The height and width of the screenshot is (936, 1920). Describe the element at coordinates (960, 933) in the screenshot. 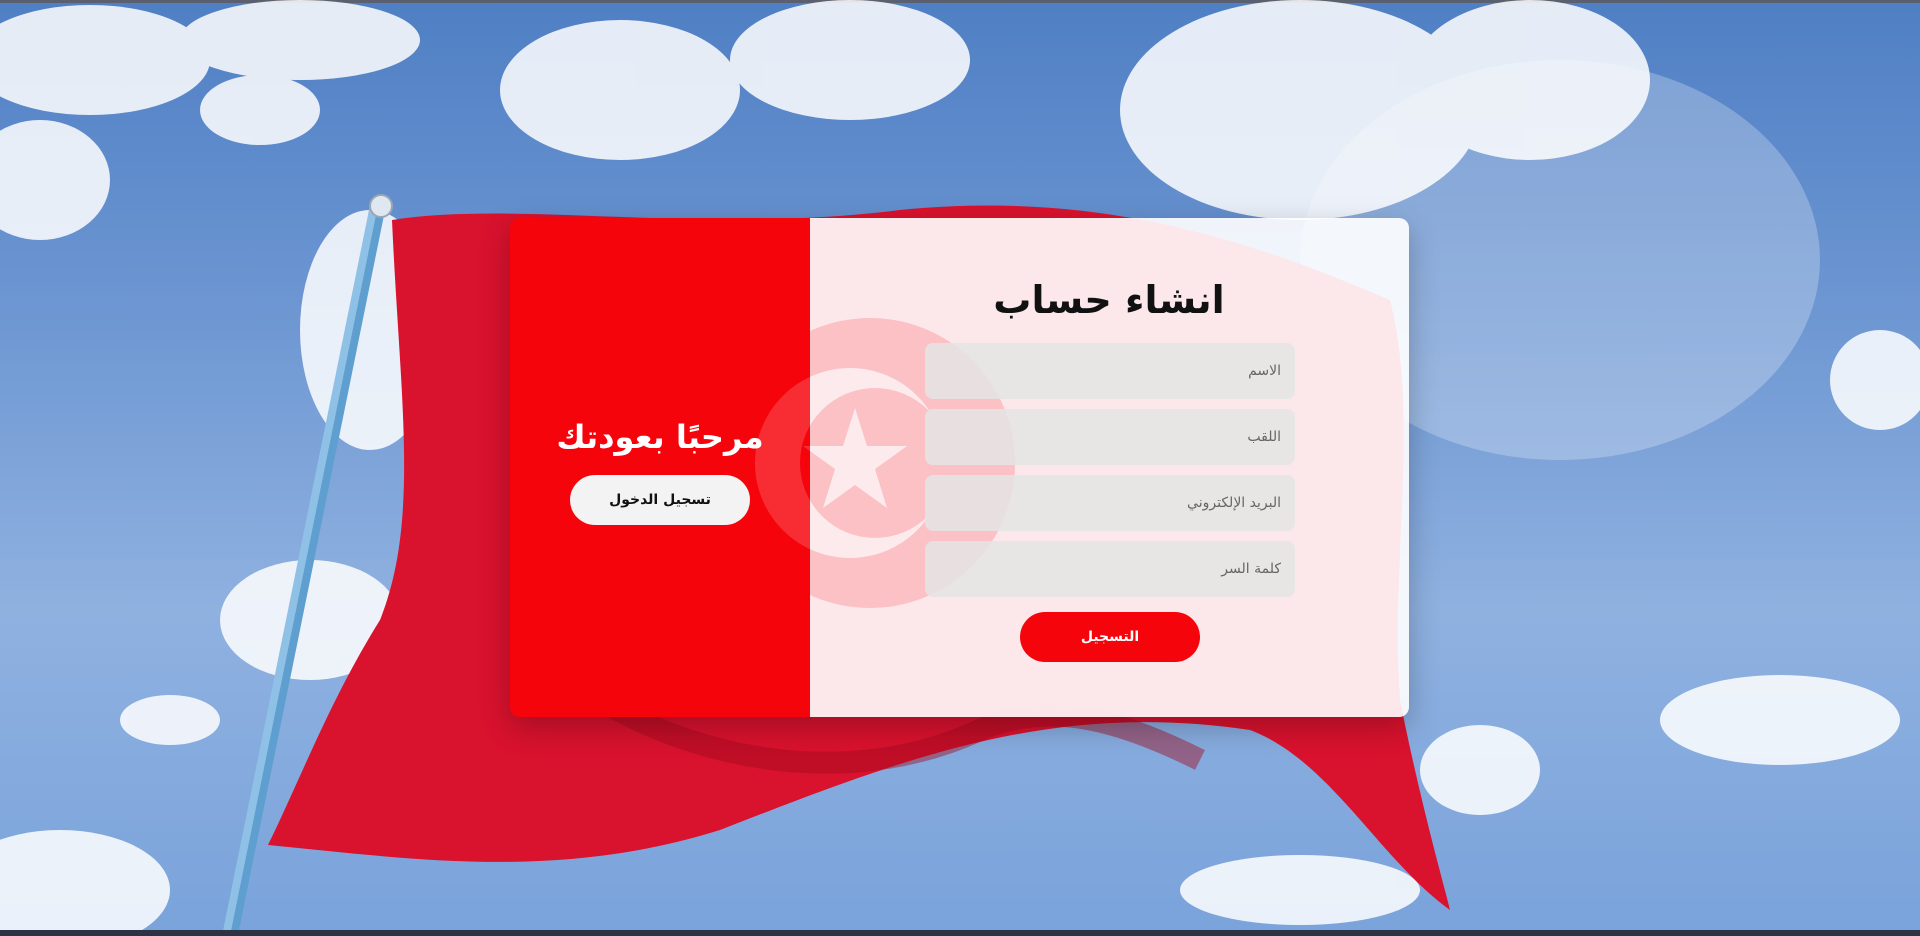

I see `bottom-border` at that location.